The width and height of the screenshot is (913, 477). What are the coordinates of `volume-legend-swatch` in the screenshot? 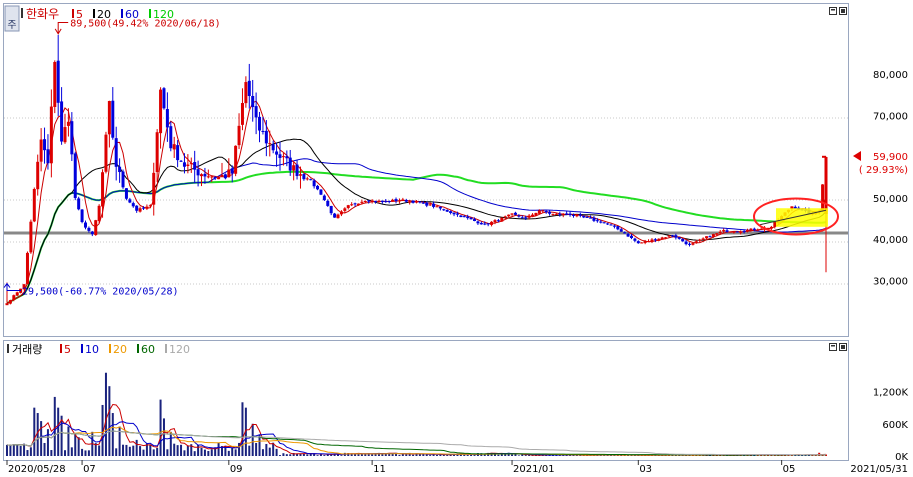 It's located at (110, 348).